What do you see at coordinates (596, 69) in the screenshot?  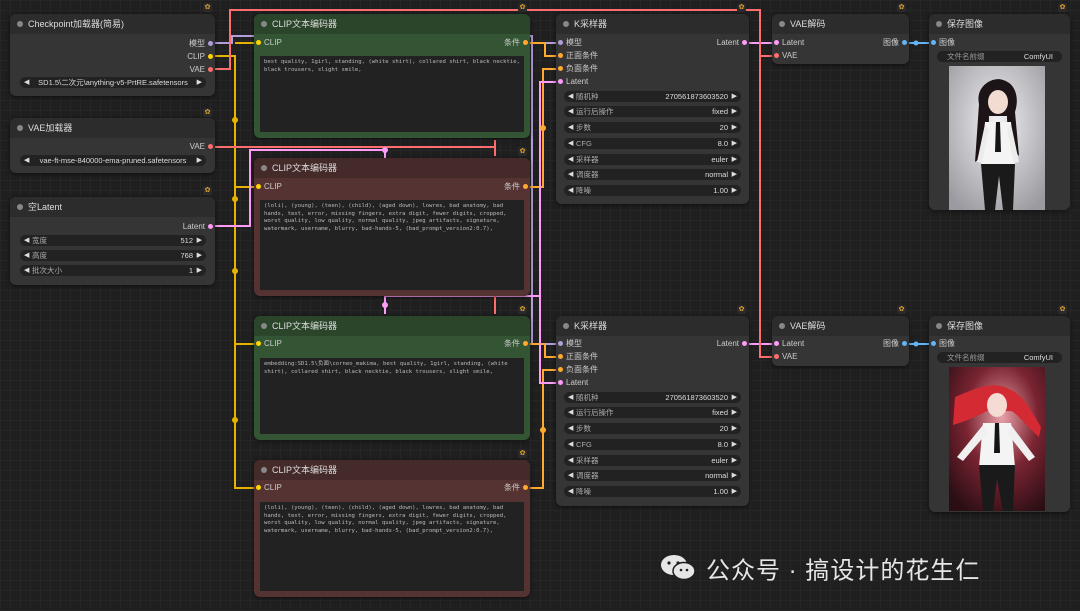 I see `input-negative: 负面条件` at bounding box center [596, 69].